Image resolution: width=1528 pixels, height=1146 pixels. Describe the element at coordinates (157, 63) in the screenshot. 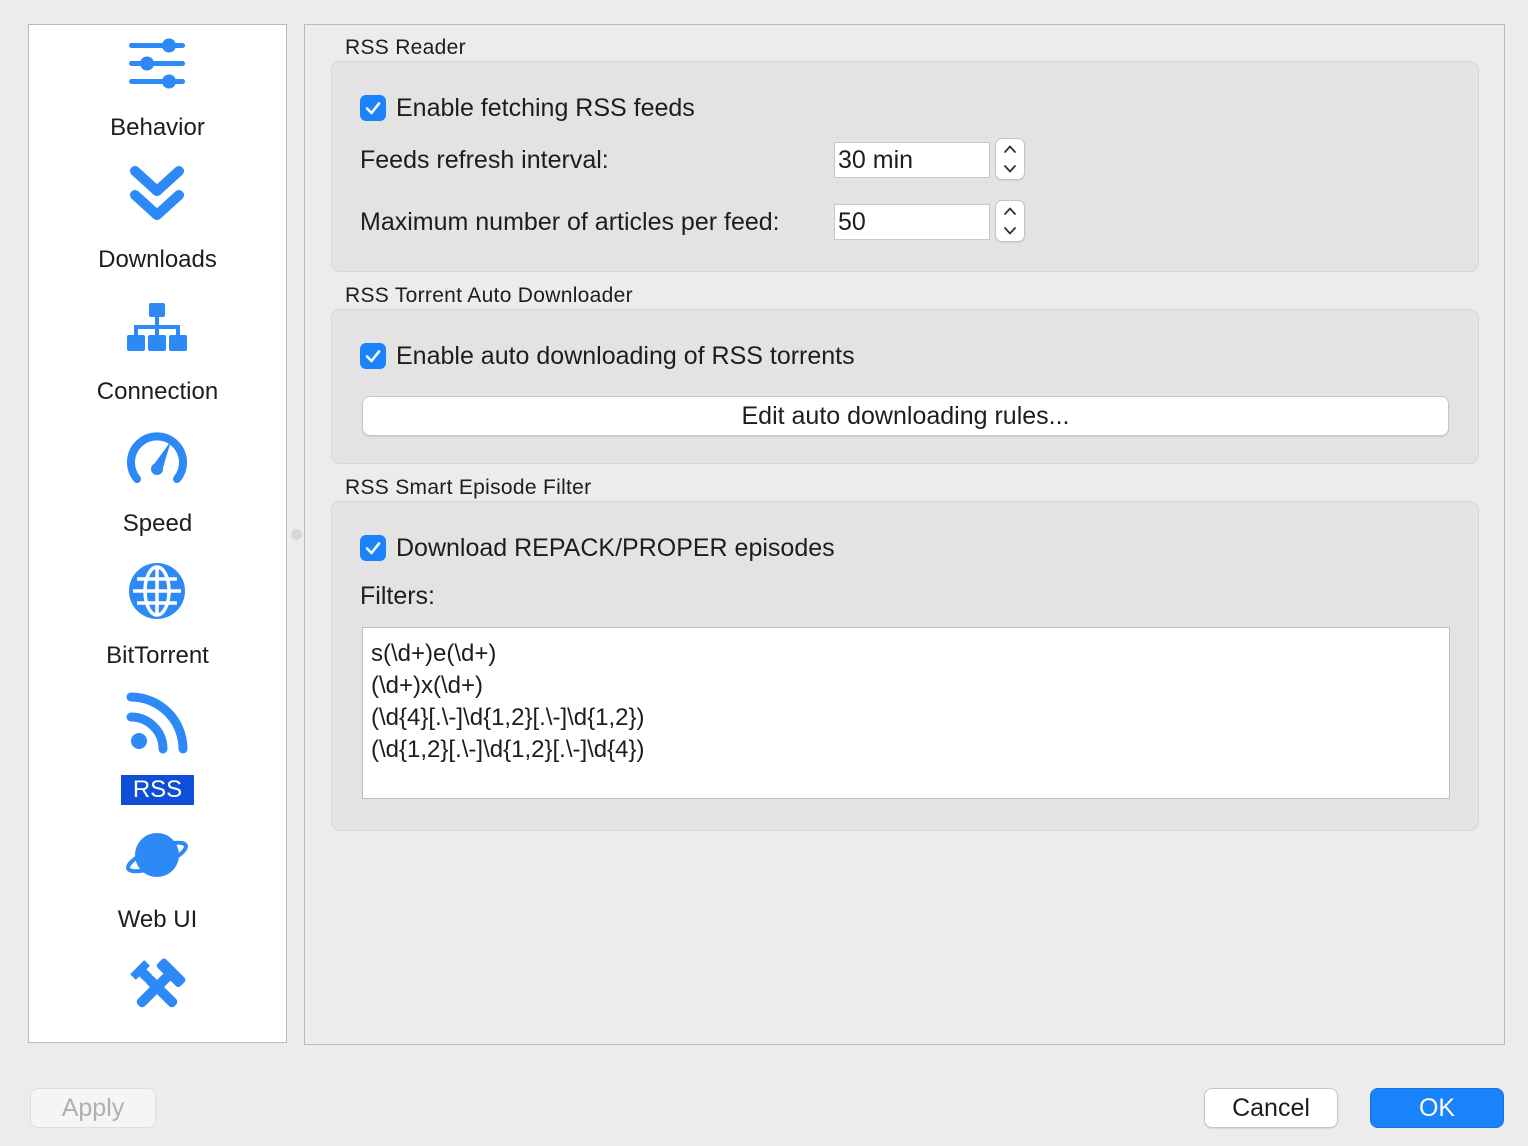

I see `sliders-icon` at that location.